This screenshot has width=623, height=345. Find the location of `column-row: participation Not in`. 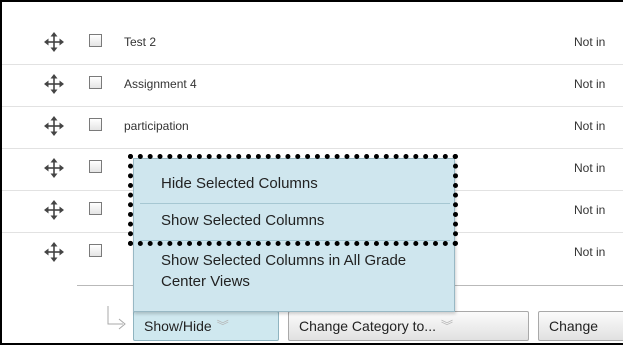

column-row: participation Not in is located at coordinates (312, 127).